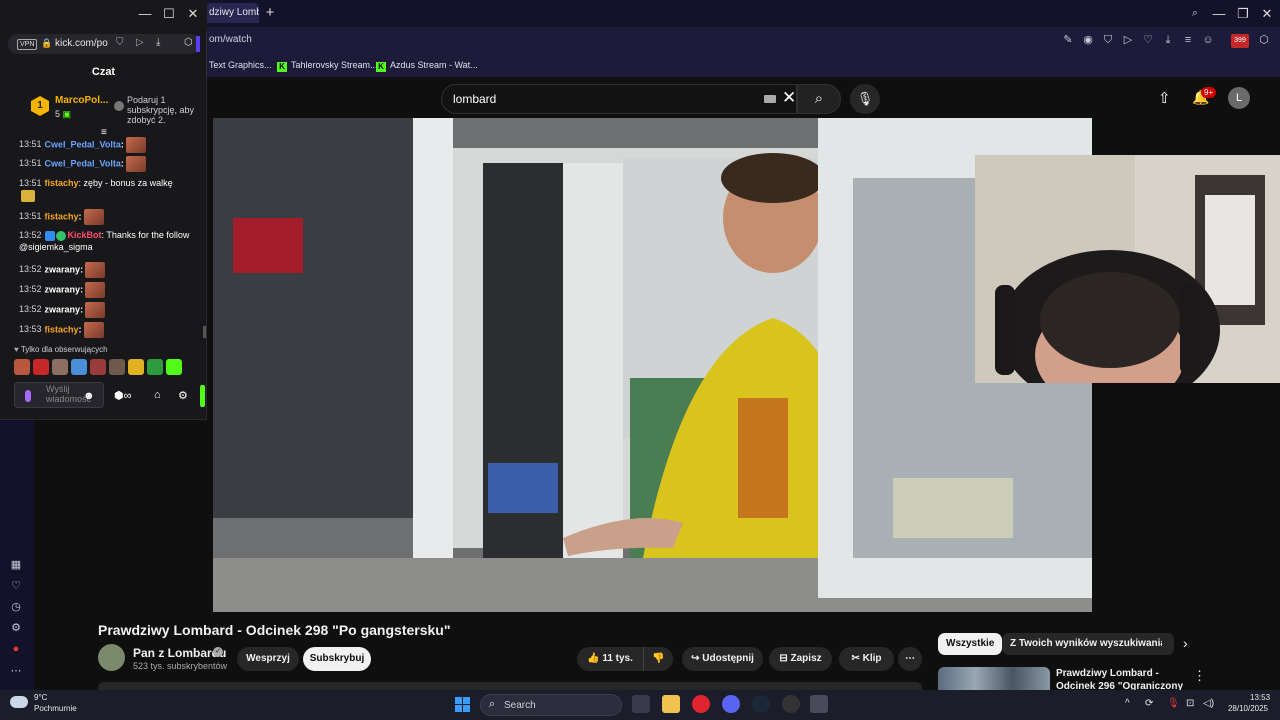 This screenshot has height=720, width=1280. I want to click on discord-icon, so click(731, 704).